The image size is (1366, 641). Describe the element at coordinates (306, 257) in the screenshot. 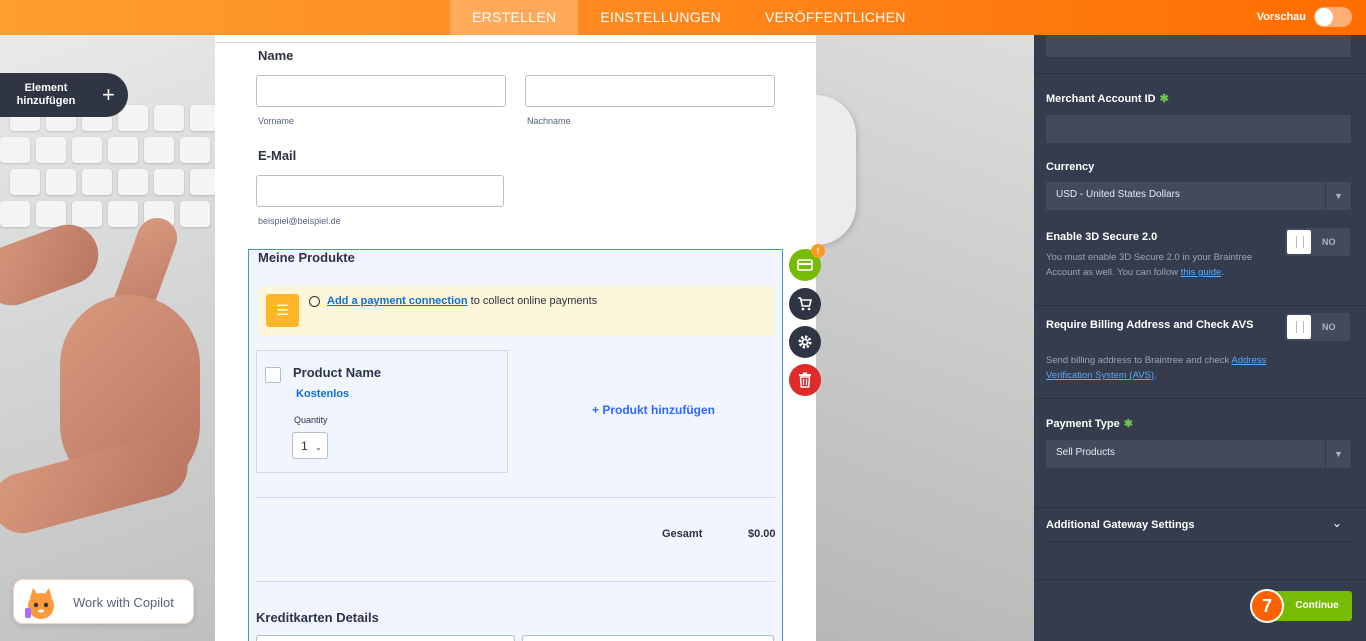

I see `products-title: Meine Produkte` at that location.